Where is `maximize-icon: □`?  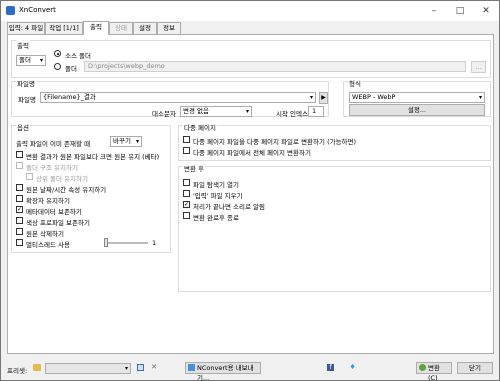
maximize-icon: □ is located at coordinates (460, 11).